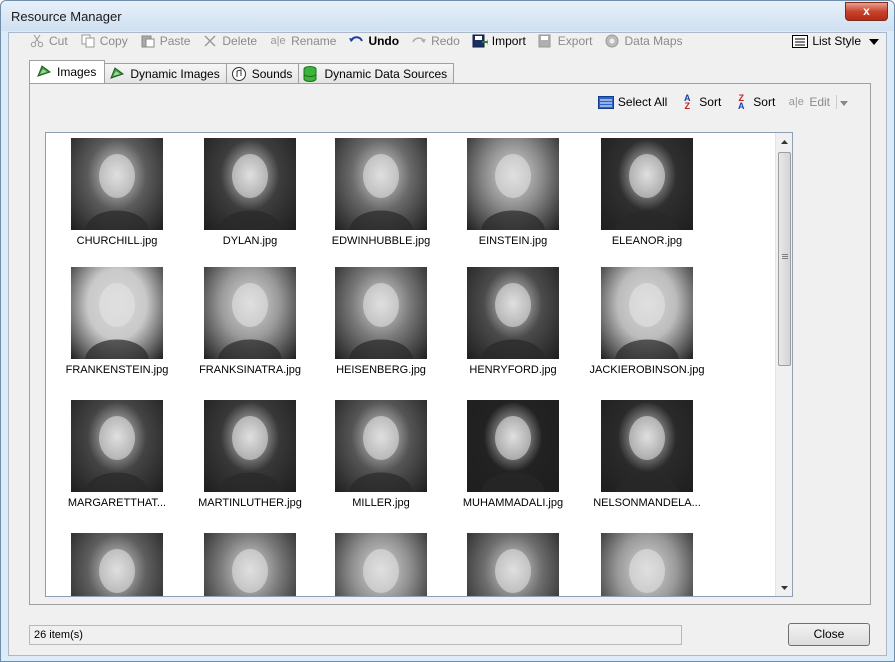  I want to click on images-subtoolbar: Select All AZ Sort ZA Sort a|e Edit, so click(717, 102).